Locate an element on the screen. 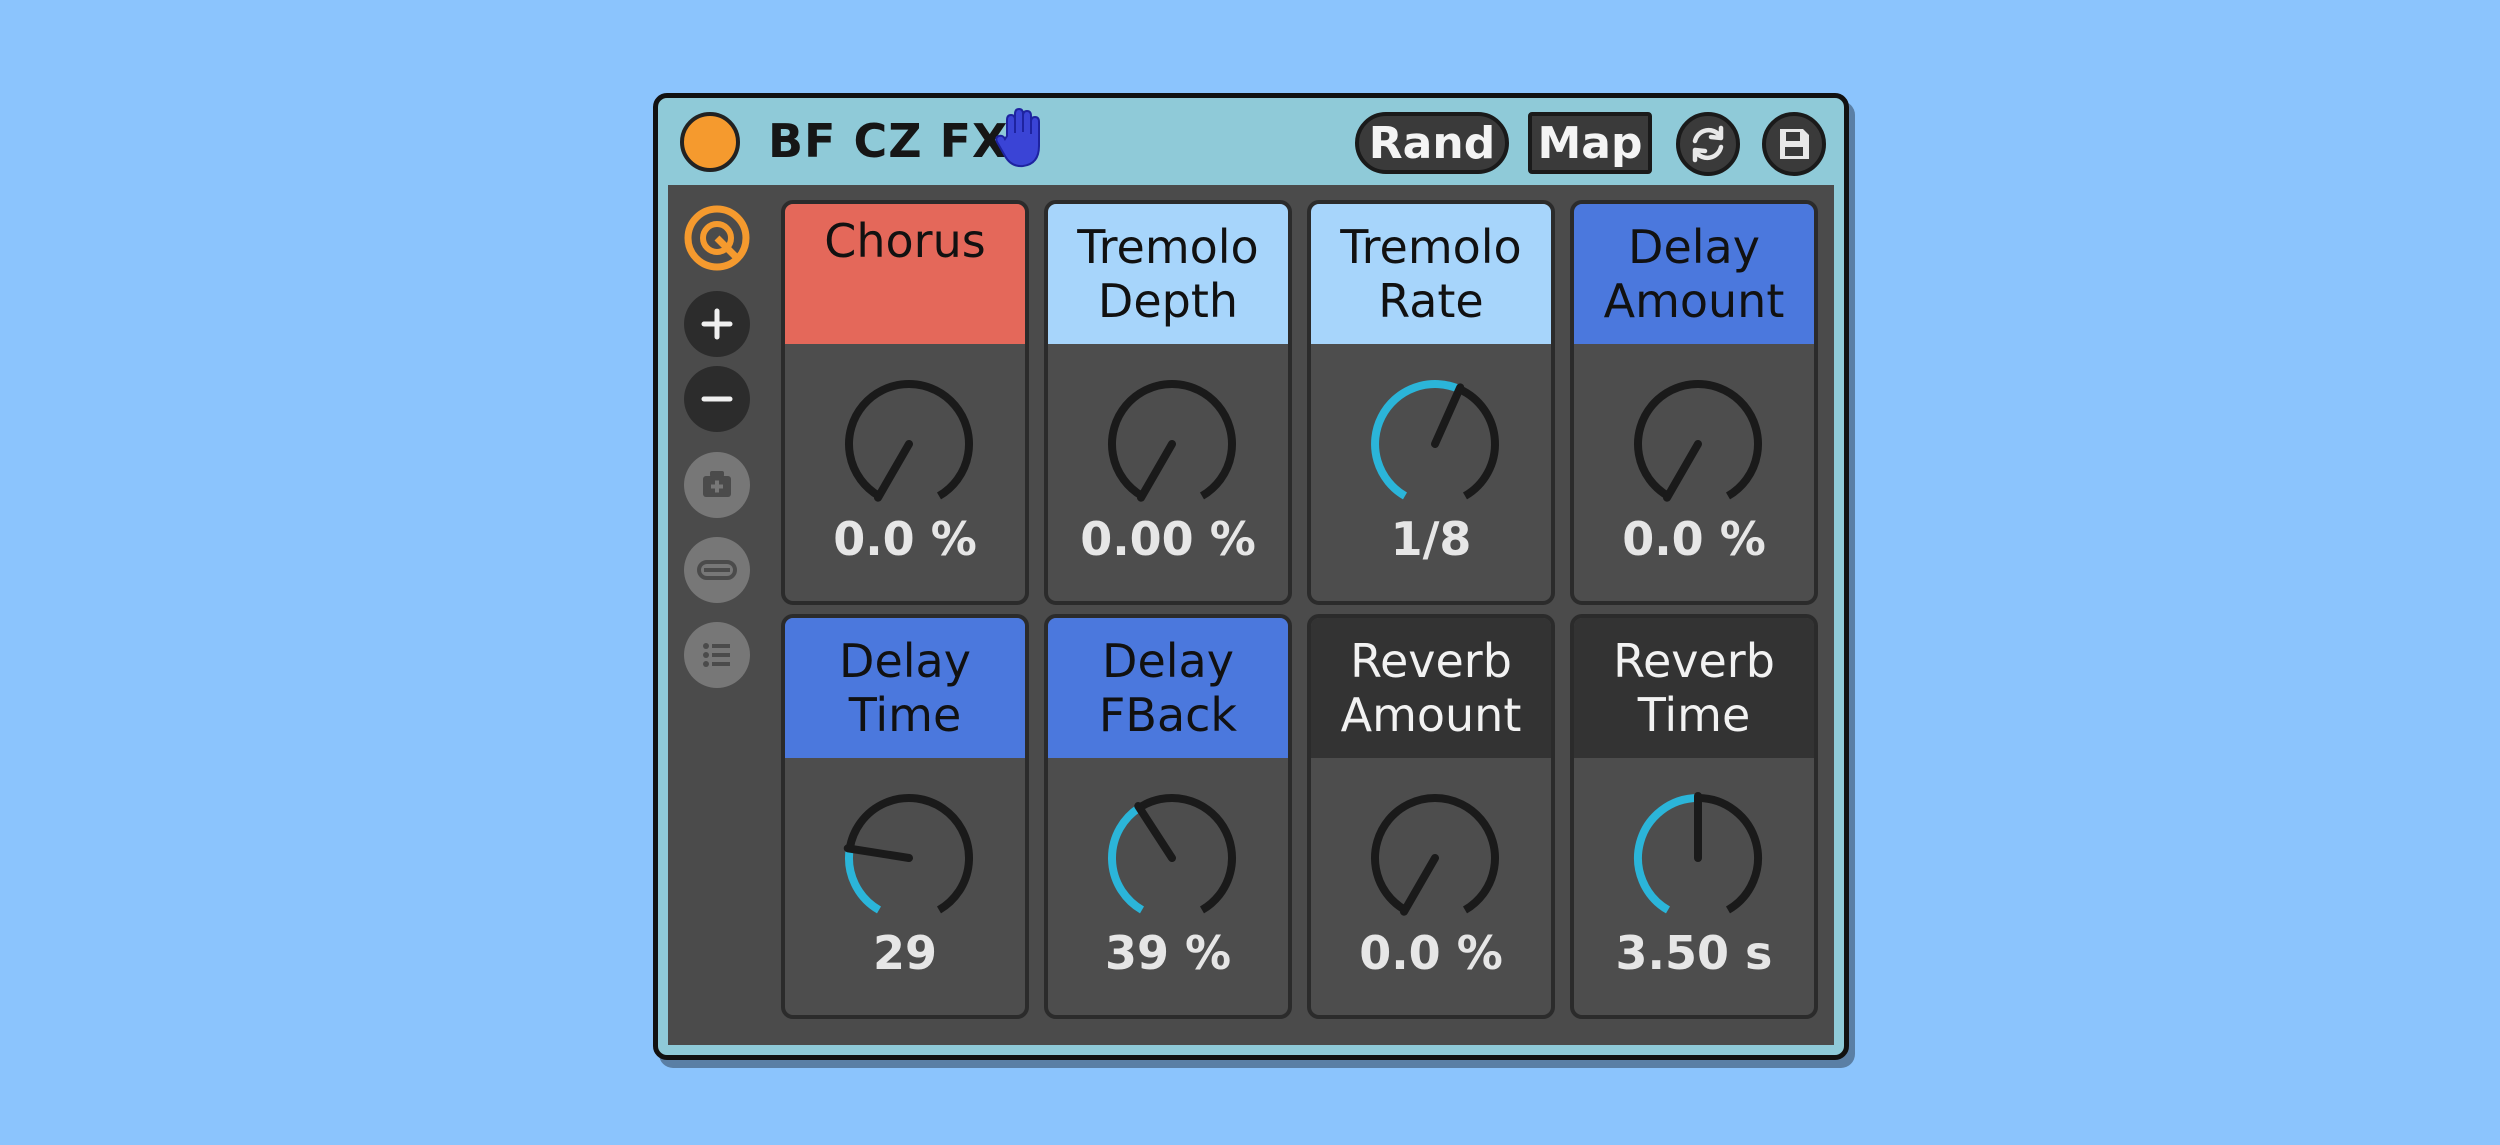 The width and height of the screenshot is (2500, 1145). hand-icon is located at coordinates (1017, 137).